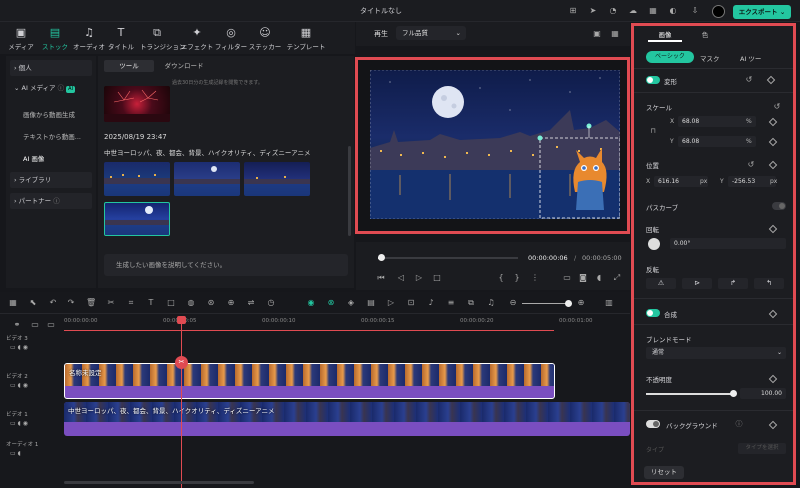 The width and height of the screenshot is (800, 488). I want to click on position-y-input: -256.53, so click(752, 181).